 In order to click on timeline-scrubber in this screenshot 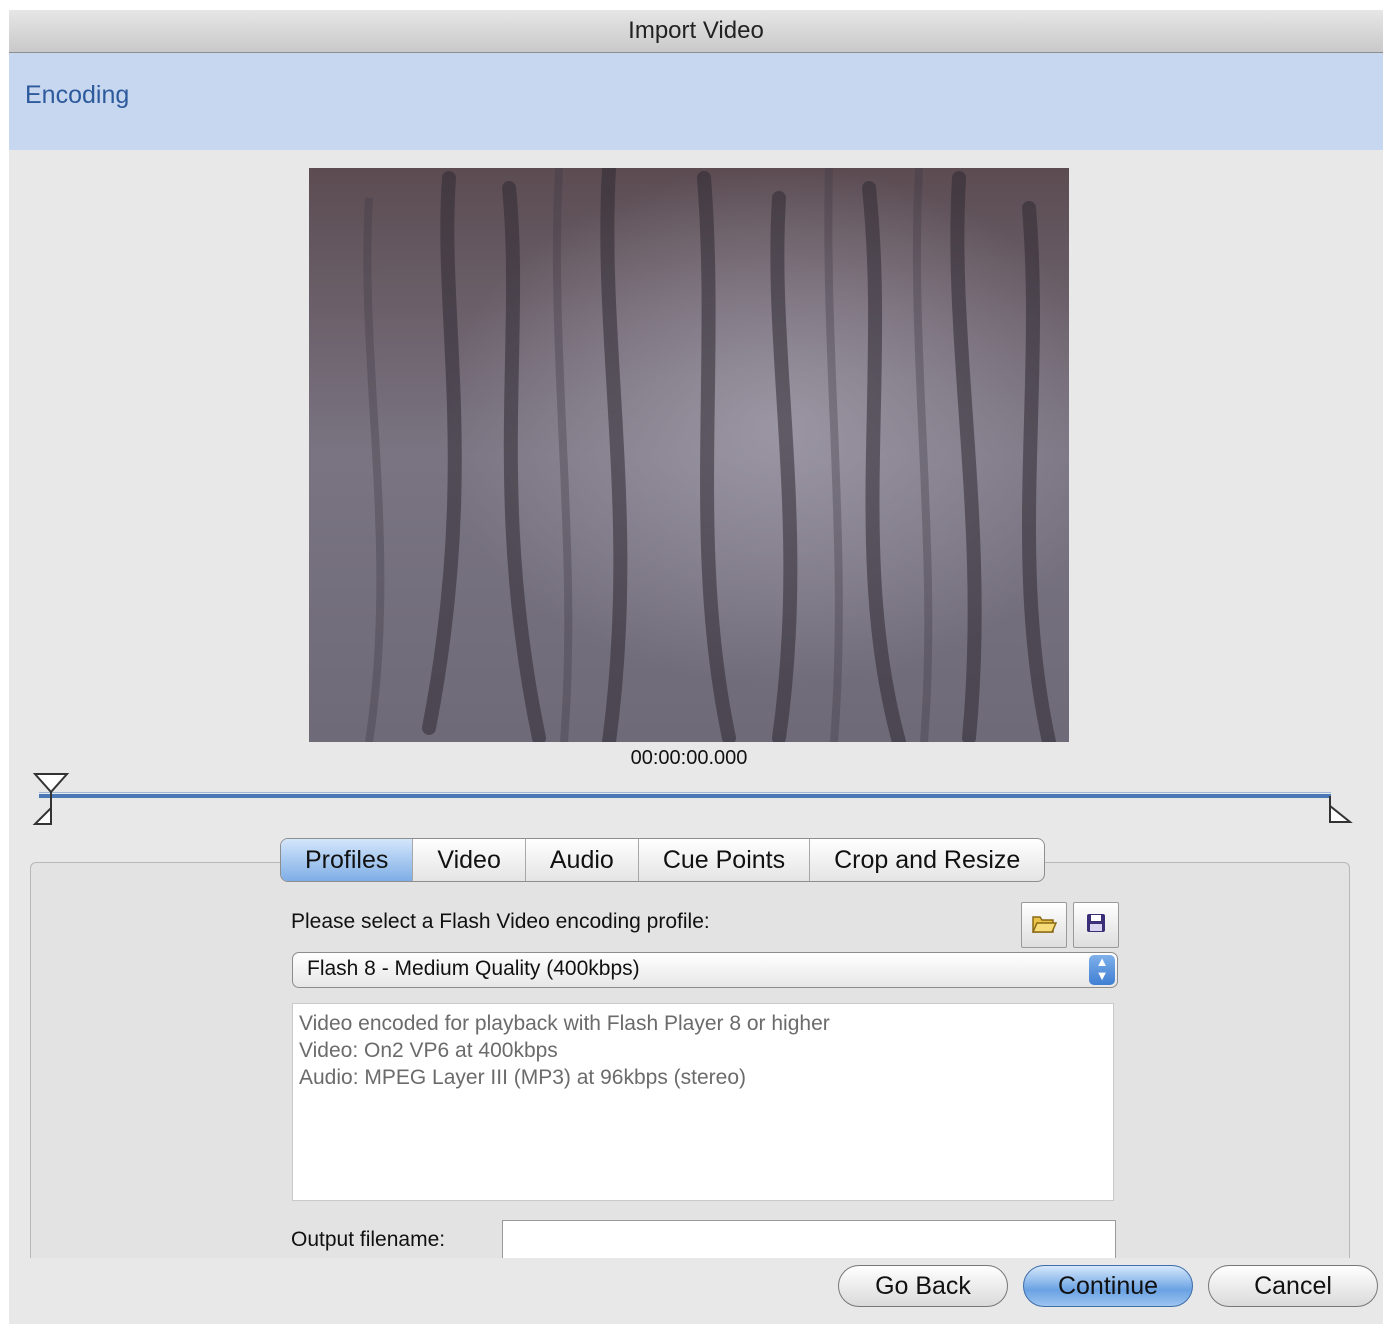, I will do `click(685, 796)`.